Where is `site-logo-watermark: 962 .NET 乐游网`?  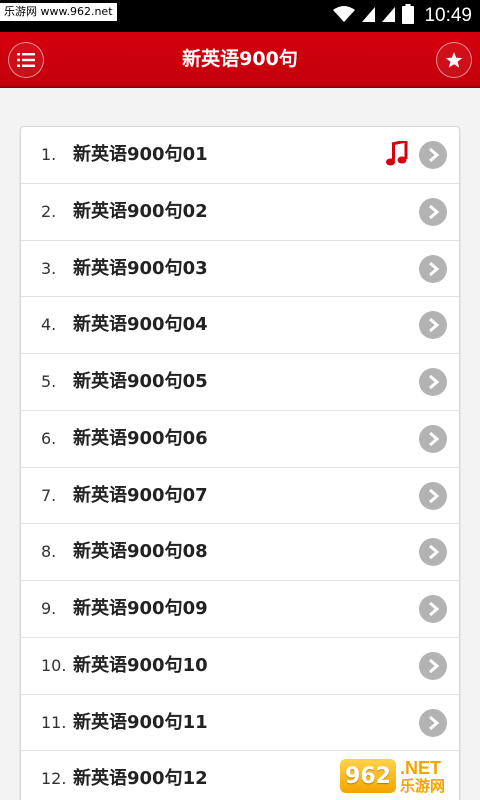
site-logo-watermark: 962 .NET 乐游网 is located at coordinates (407, 776).